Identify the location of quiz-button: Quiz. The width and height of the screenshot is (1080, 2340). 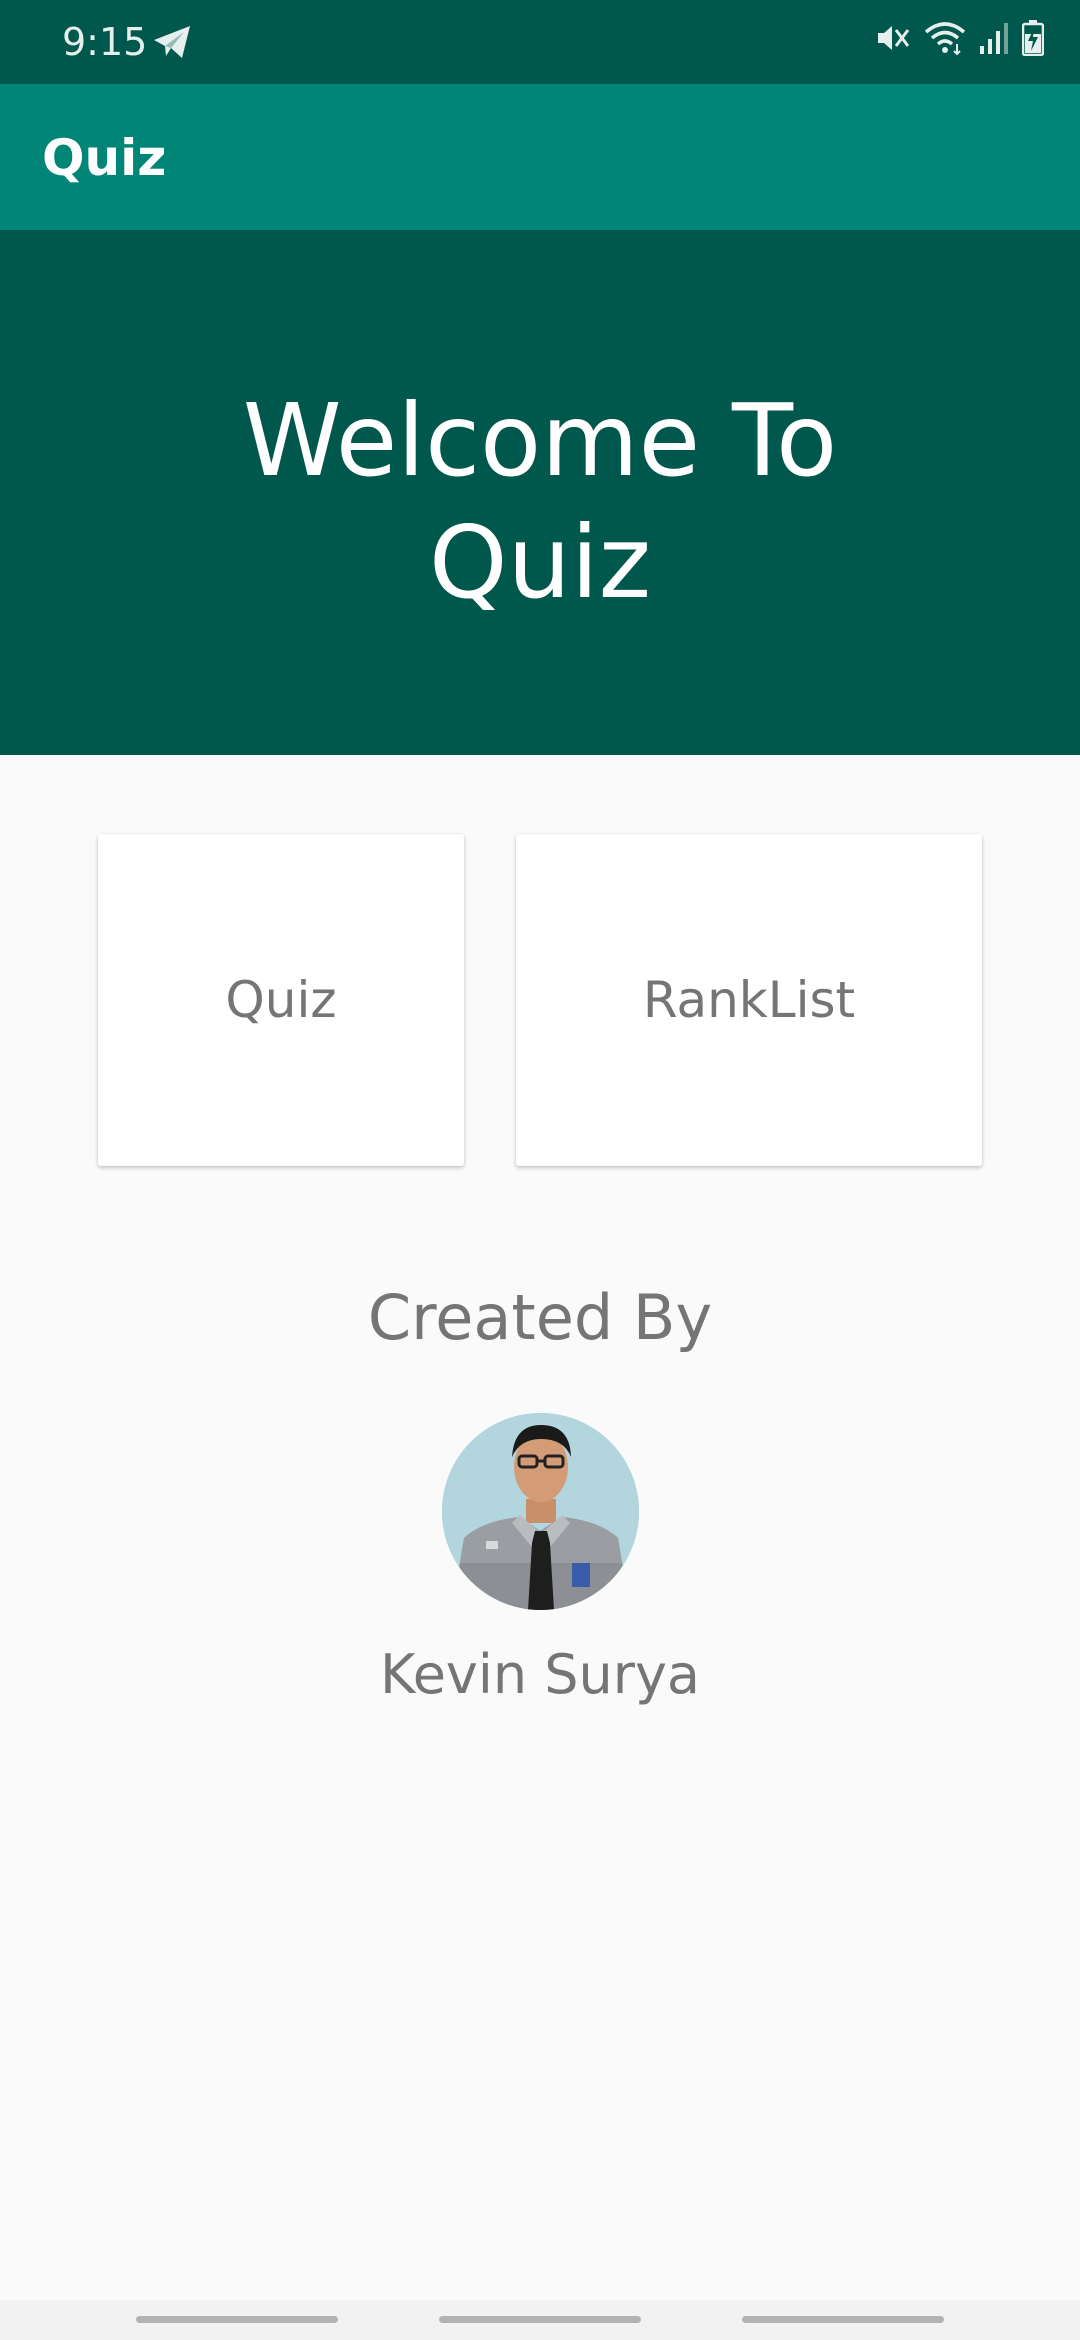
(281, 1000).